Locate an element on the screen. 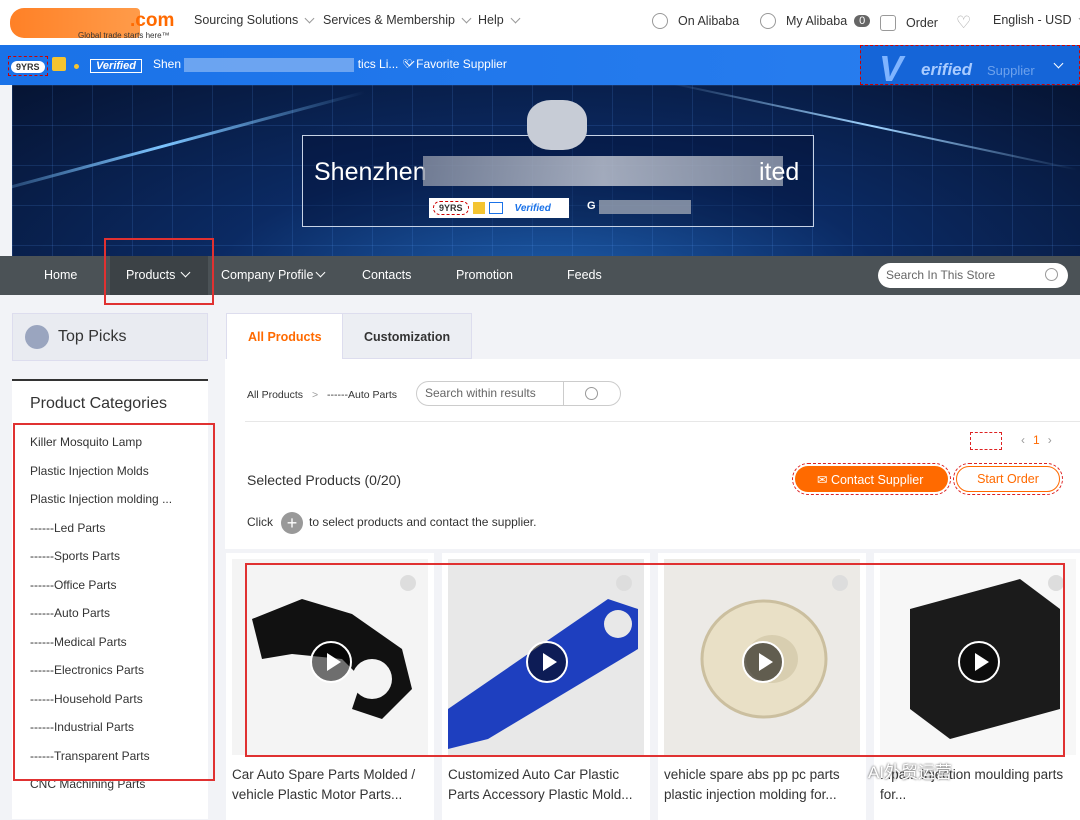 The height and width of the screenshot is (820, 1080). help-menu: Help is located at coordinates (499, 20).